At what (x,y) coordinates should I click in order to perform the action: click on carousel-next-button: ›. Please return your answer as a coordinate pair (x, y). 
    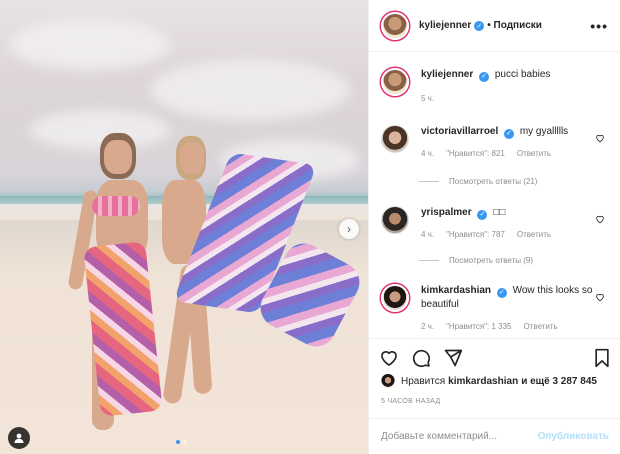
    Looking at the image, I should click on (349, 229).